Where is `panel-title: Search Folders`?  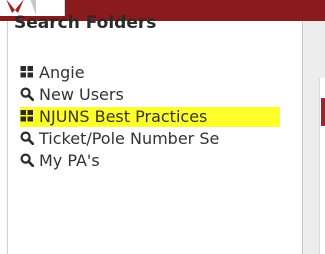
panel-title: Search Folders is located at coordinates (85, 23).